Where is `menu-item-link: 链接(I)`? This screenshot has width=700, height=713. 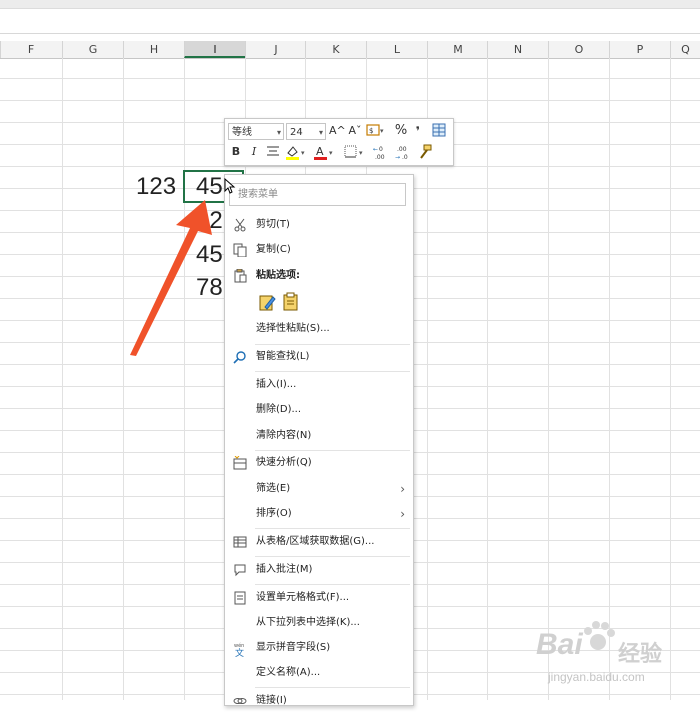 menu-item-link: 链接(I) is located at coordinates (319, 701).